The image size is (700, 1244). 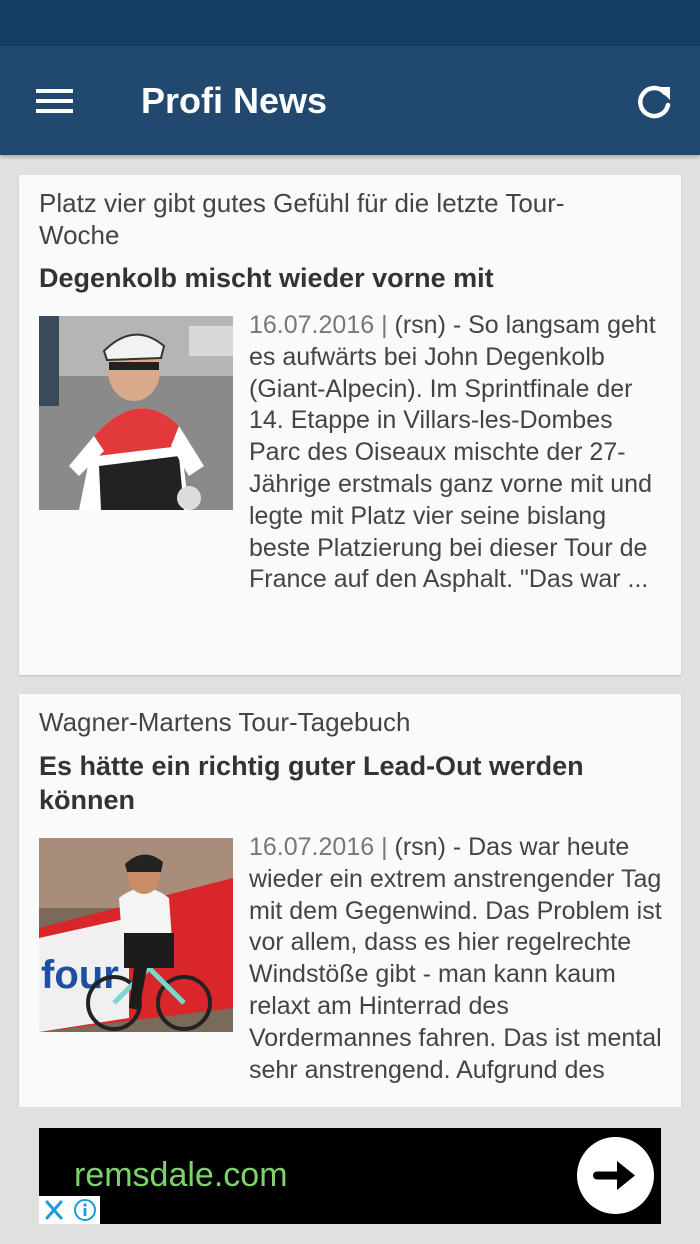 I want to click on svg-text: four, so click(x=80, y=975).